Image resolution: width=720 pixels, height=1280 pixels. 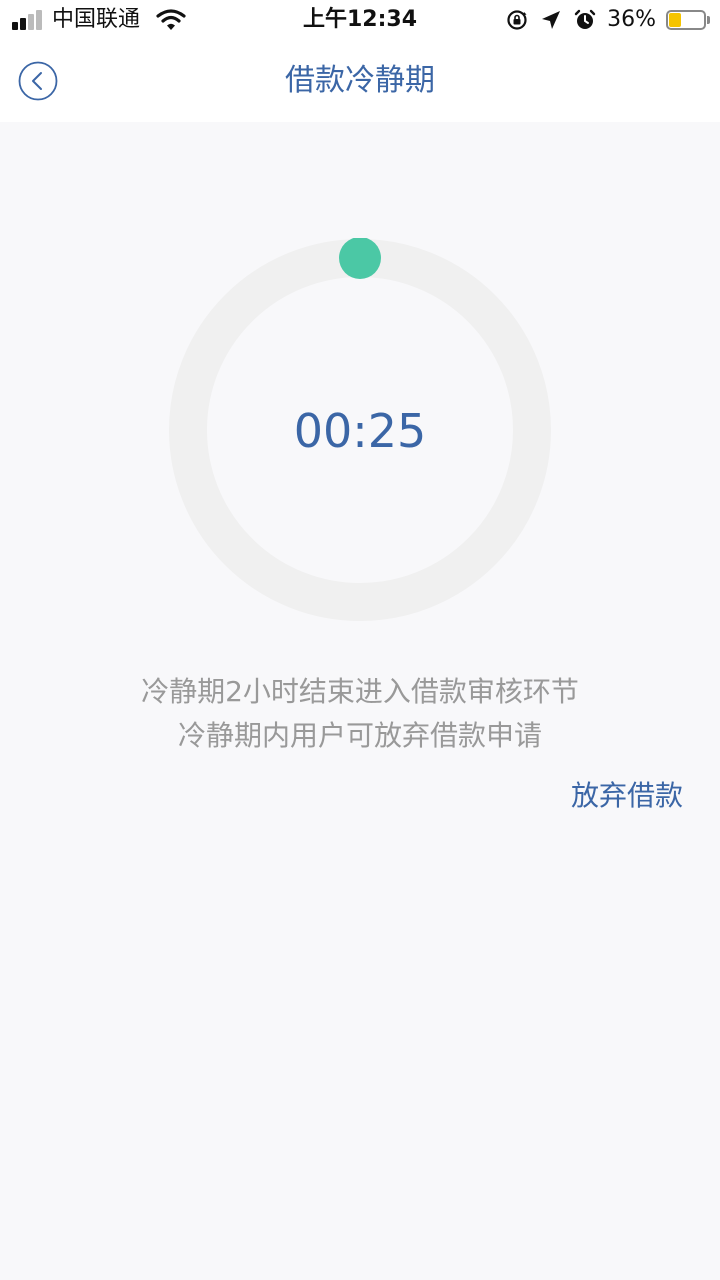 What do you see at coordinates (585, 19) in the screenshot?
I see `alarm-icon` at bounding box center [585, 19].